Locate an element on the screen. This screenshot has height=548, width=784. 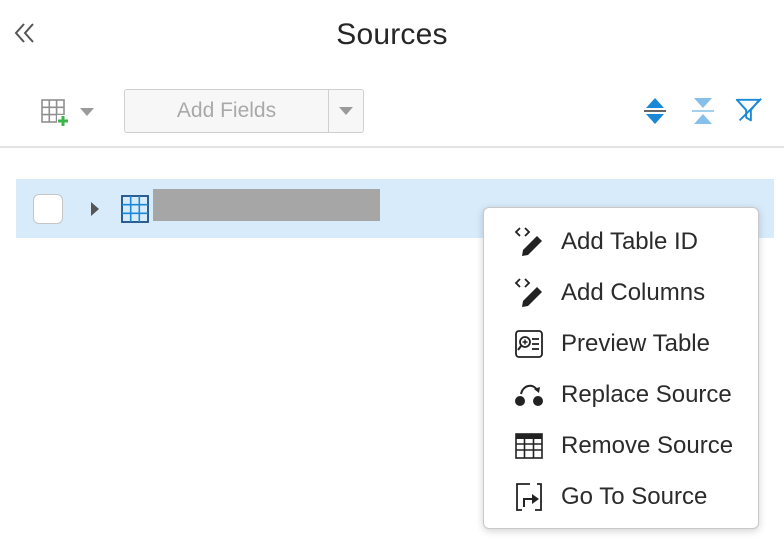
menu-item-remove-source: Remove Source is located at coordinates (621, 446).